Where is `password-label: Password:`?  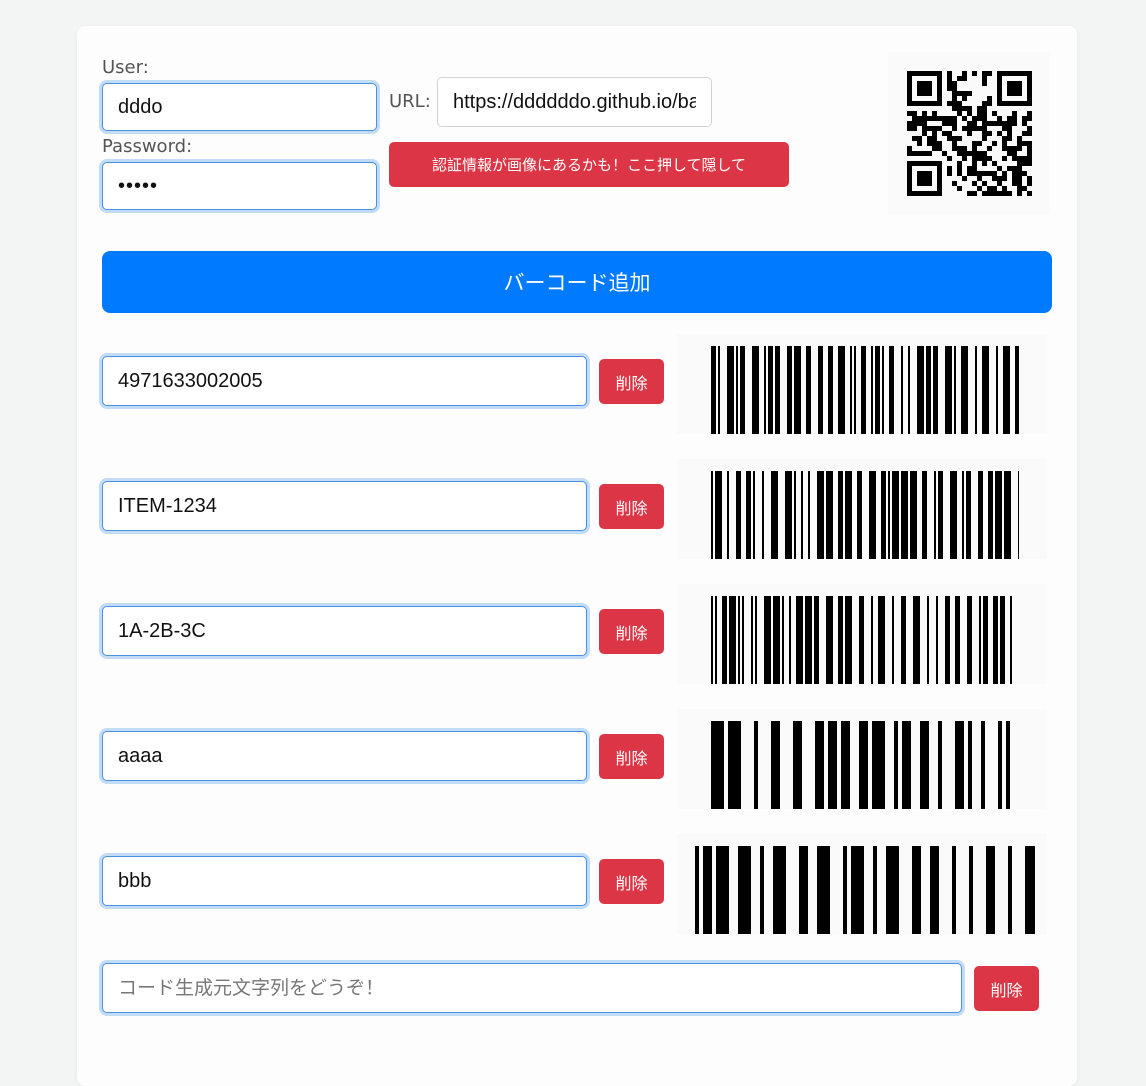 password-label: Password: is located at coordinates (147, 146).